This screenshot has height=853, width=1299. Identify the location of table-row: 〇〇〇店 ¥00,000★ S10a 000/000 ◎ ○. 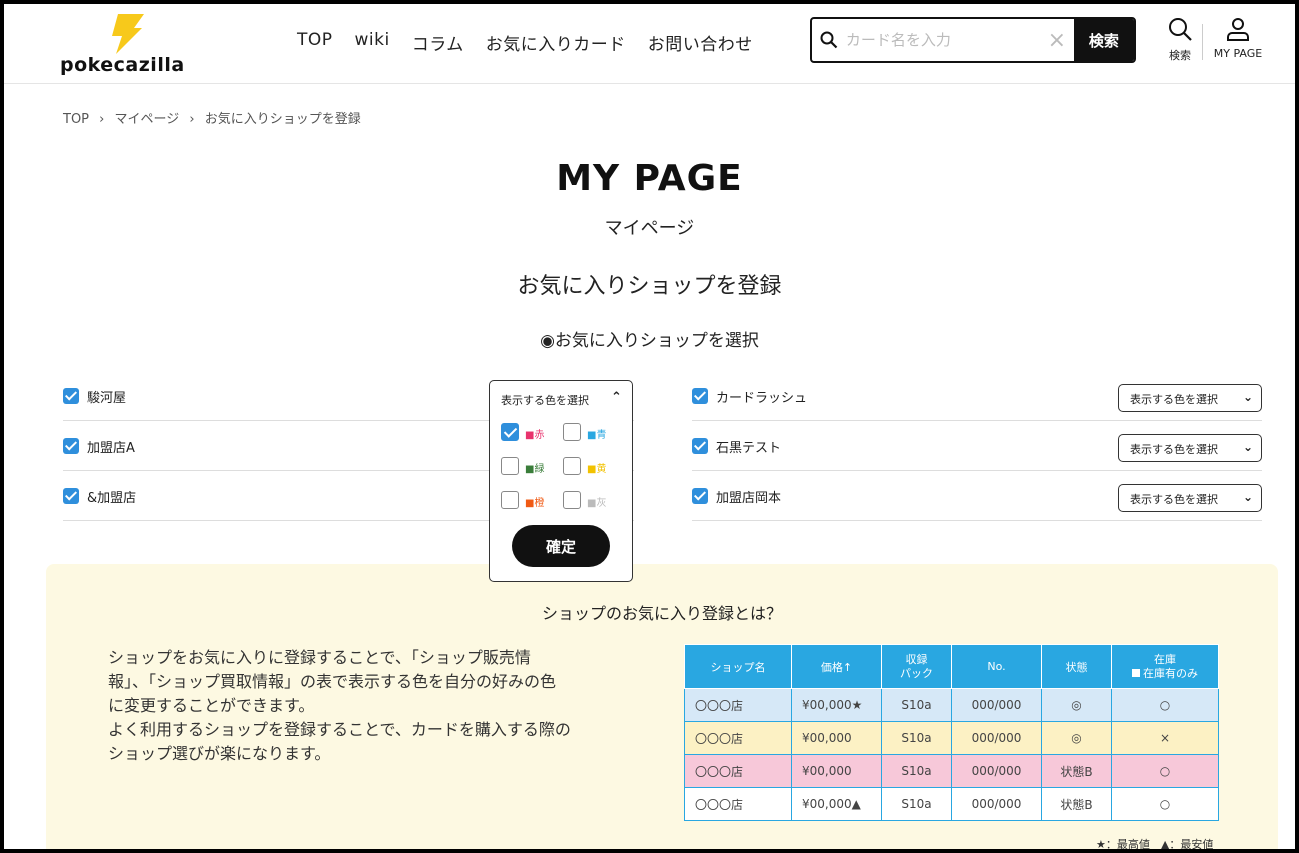
(951, 705).